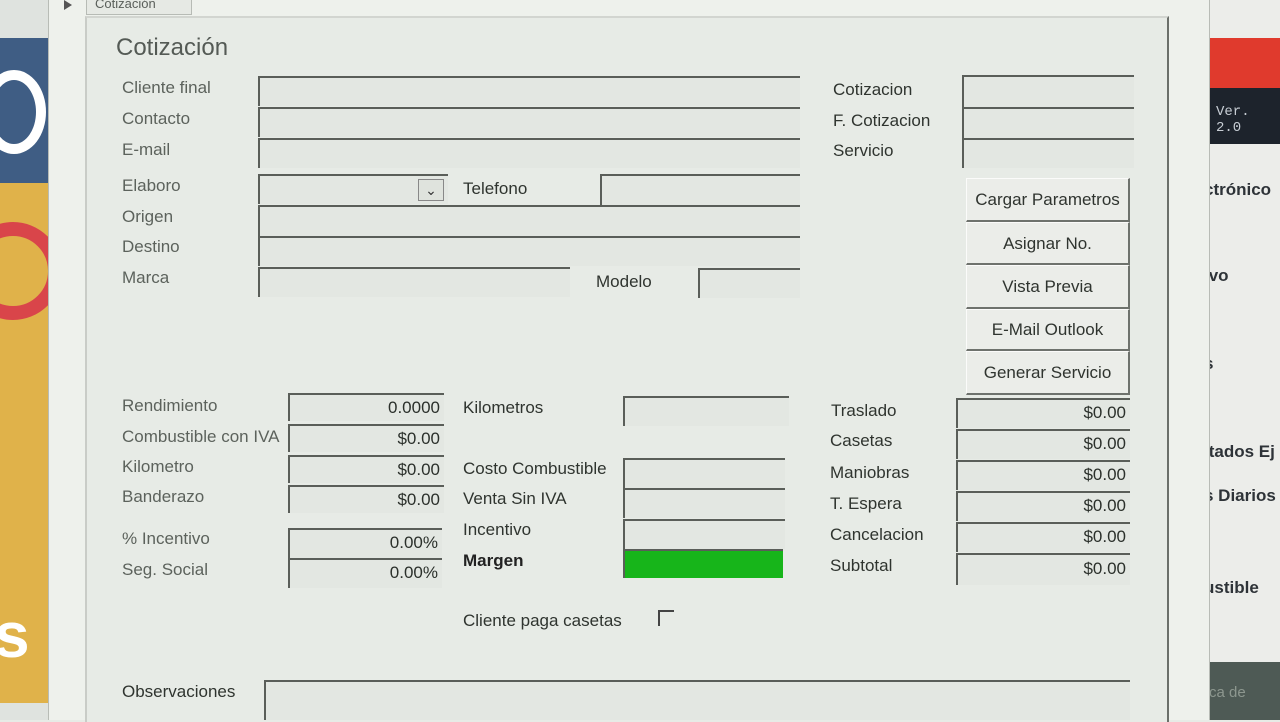 This screenshot has height=722, width=1280. What do you see at coordinates (704, 503) in the screenshot?
I see `venta-sin-iva-input` at bounding box center [704, 503].